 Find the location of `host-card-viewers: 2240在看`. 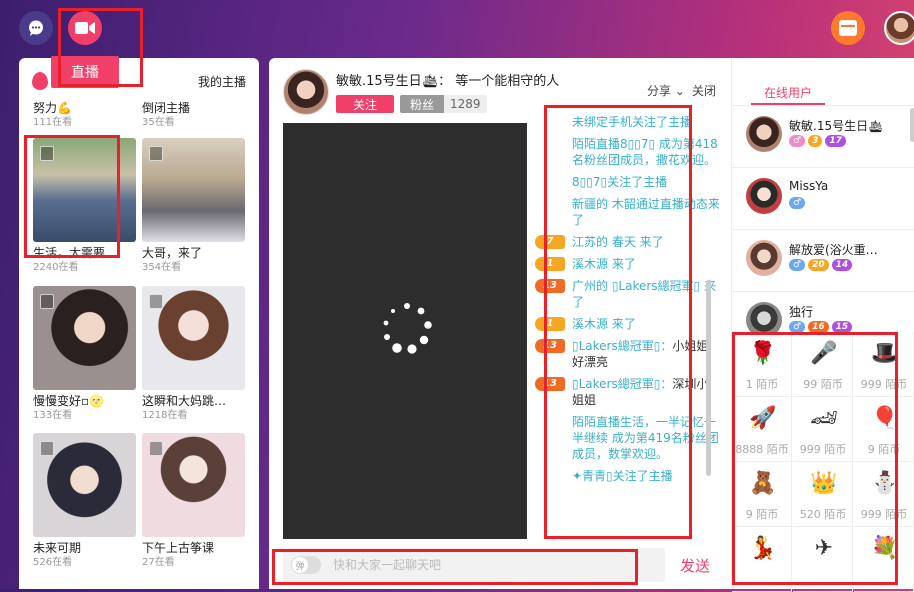

host-card-viewers: 2240在看 is located at coordinates (56, 267).